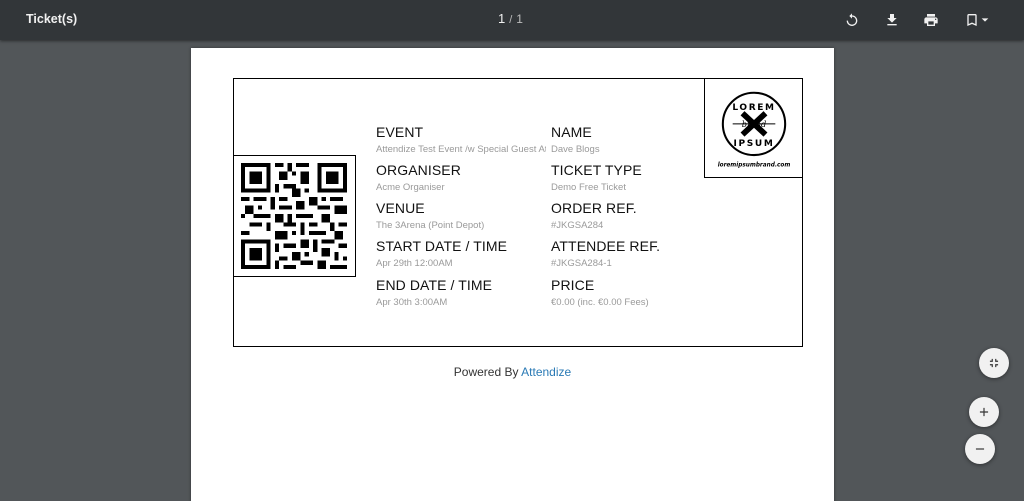  What do you see at coordinates (573, 285) in the screenshot?
I see `price-label: PRICE` at bounding box center [573, 285].